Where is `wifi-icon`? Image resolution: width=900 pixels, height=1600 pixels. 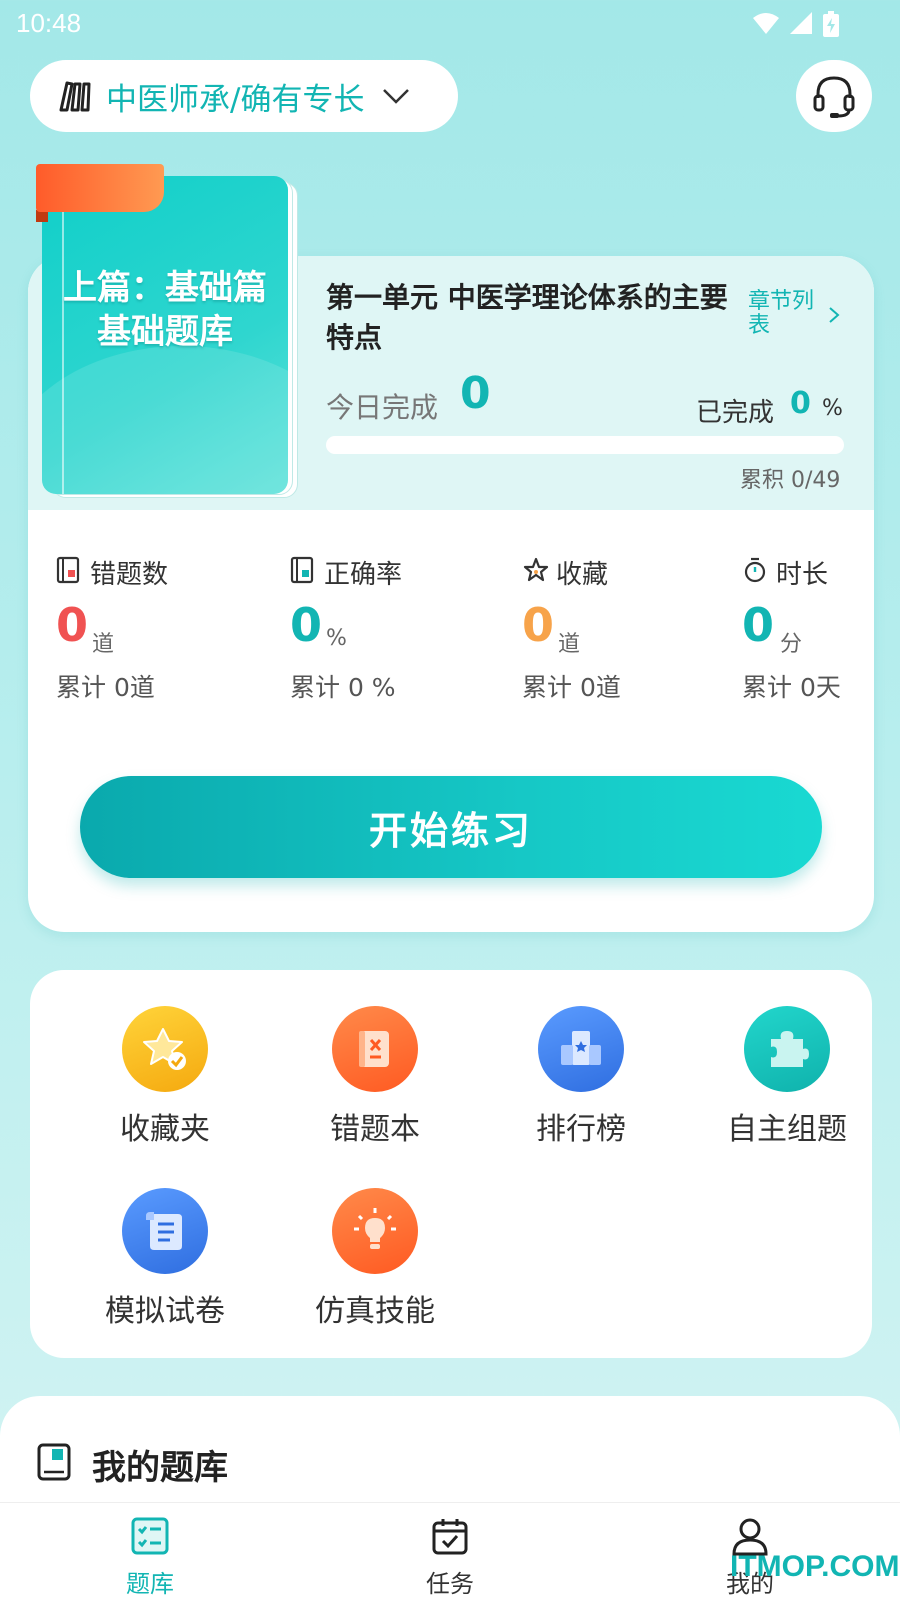 wifi-icon is located at coordinates (766, 23).